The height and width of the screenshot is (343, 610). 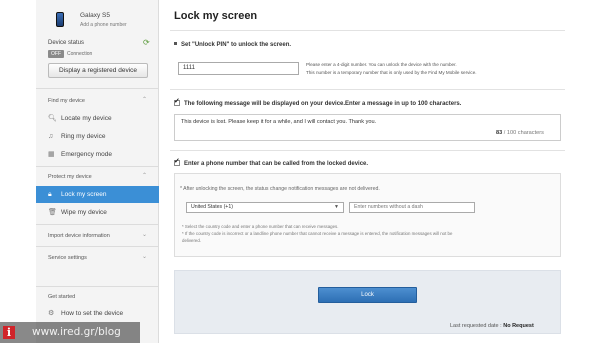 I want to click on lock-icon: 🔒︎, so click(x=50, y=194).